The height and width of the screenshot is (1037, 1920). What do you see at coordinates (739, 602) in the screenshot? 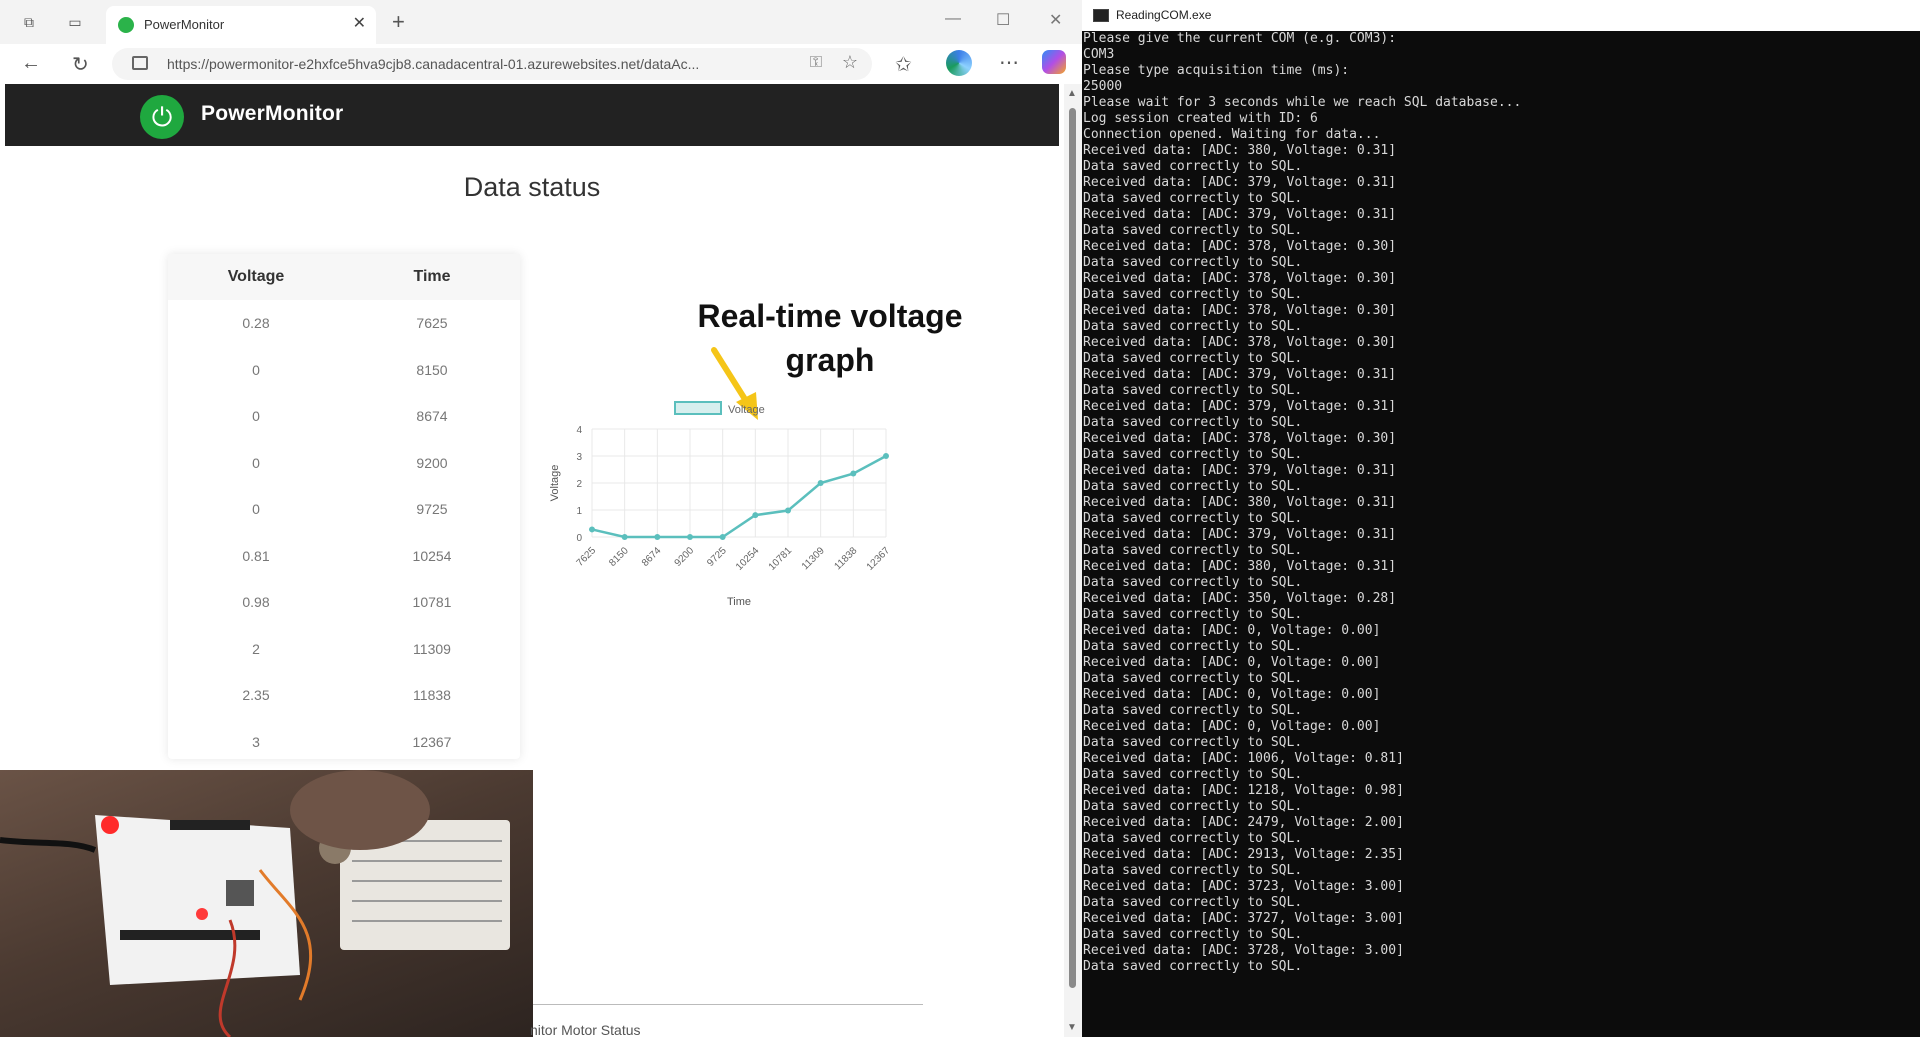
I see `x-axis-title: Time` at bounding box center [739, 602].